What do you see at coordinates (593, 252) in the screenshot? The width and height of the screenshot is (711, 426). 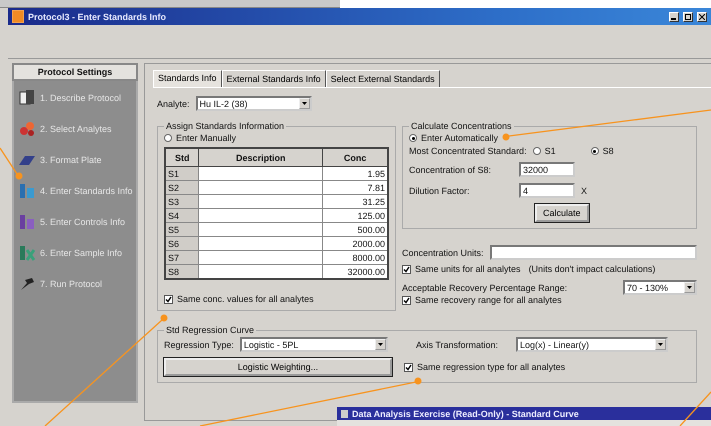 I see `input-field` at bounding box center [593, 252].